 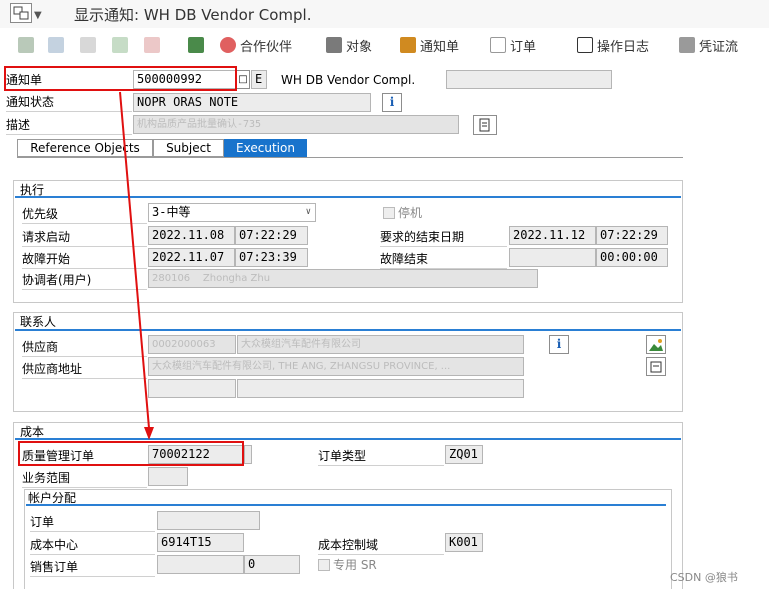 What do you see at coordinates (136, 265) in the screenshot?
I see `annotation-arrow` at bounding box center [136, 265].